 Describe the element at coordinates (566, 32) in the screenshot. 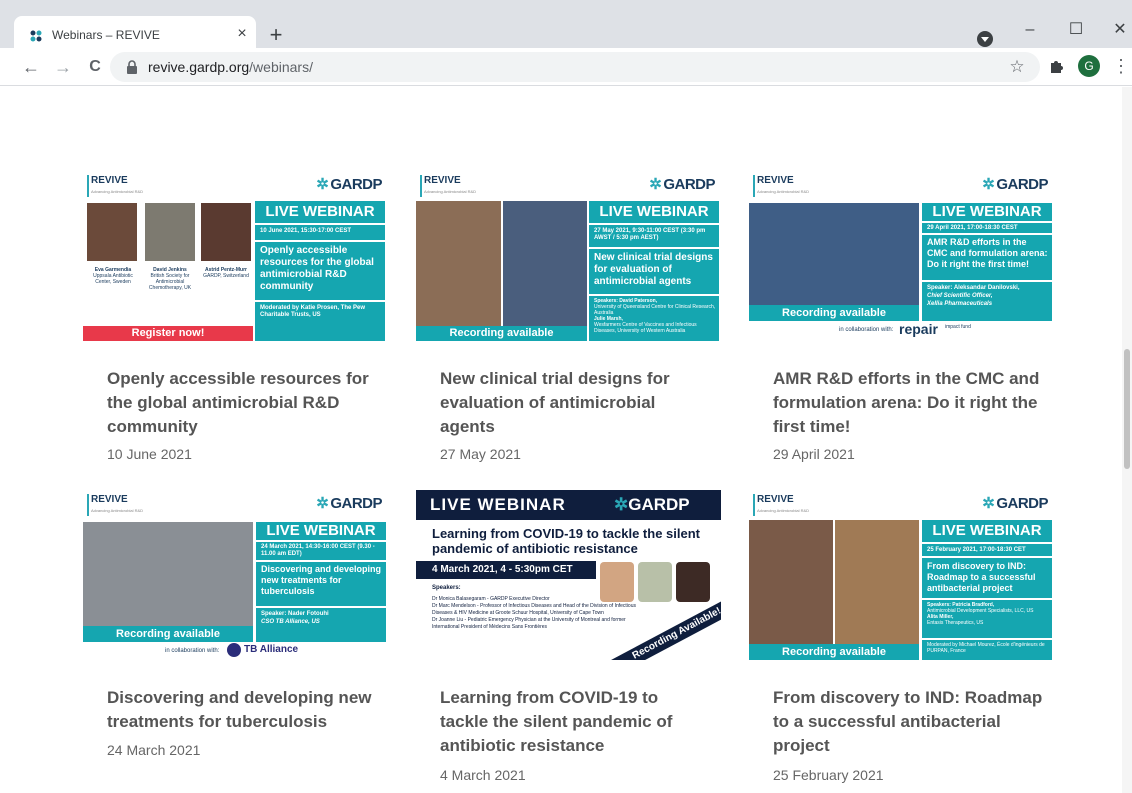

I see `tab-strip: Webinars – REVIVE × + – ☐ ✕` at that location.